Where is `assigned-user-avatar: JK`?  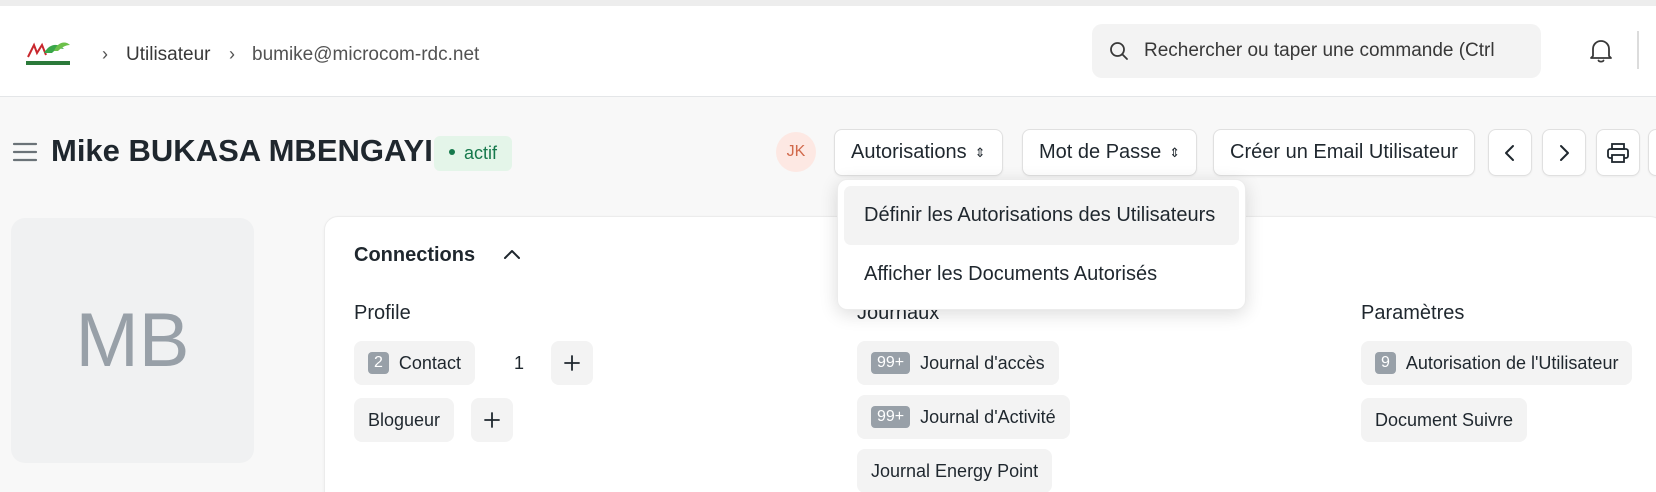
assigned-user-avatar: JK is located at coordinates (796, 152).